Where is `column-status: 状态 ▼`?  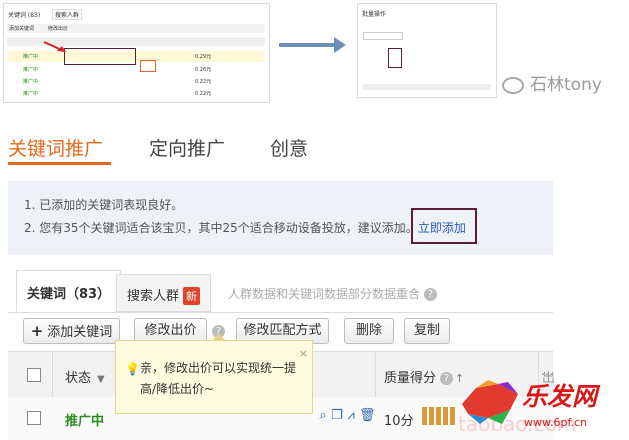 column-status: 状态 ▼ is located at coordinates (85, 376).